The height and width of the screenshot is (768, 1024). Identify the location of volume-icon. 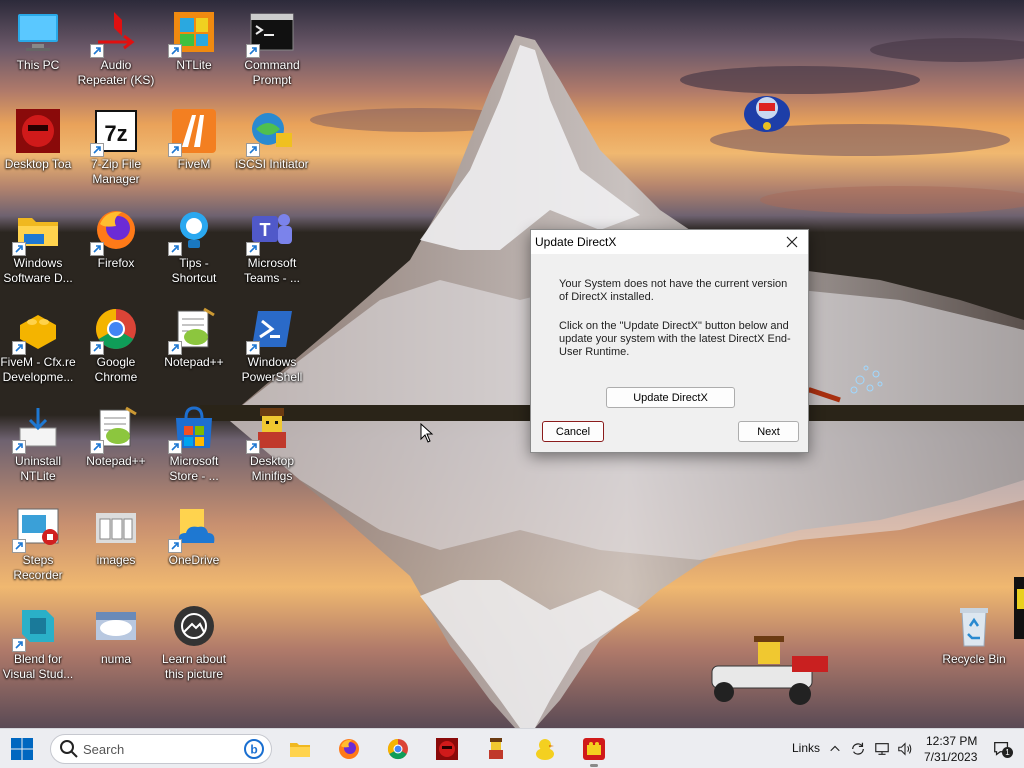
(905, 749).